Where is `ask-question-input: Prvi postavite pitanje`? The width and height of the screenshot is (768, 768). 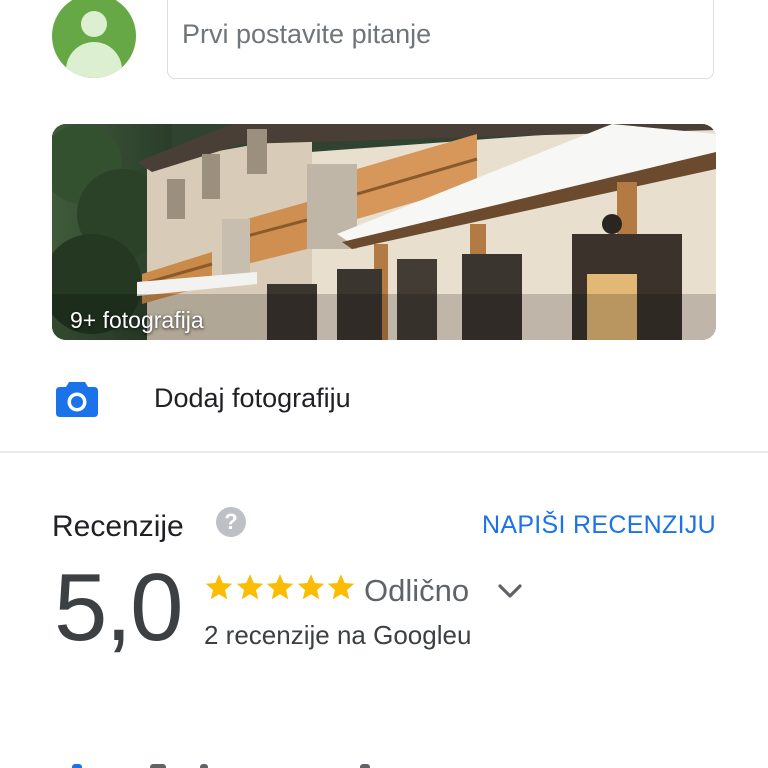 ask-question-input: Prvi postavite pitanje is located at coordinates (440, 39).